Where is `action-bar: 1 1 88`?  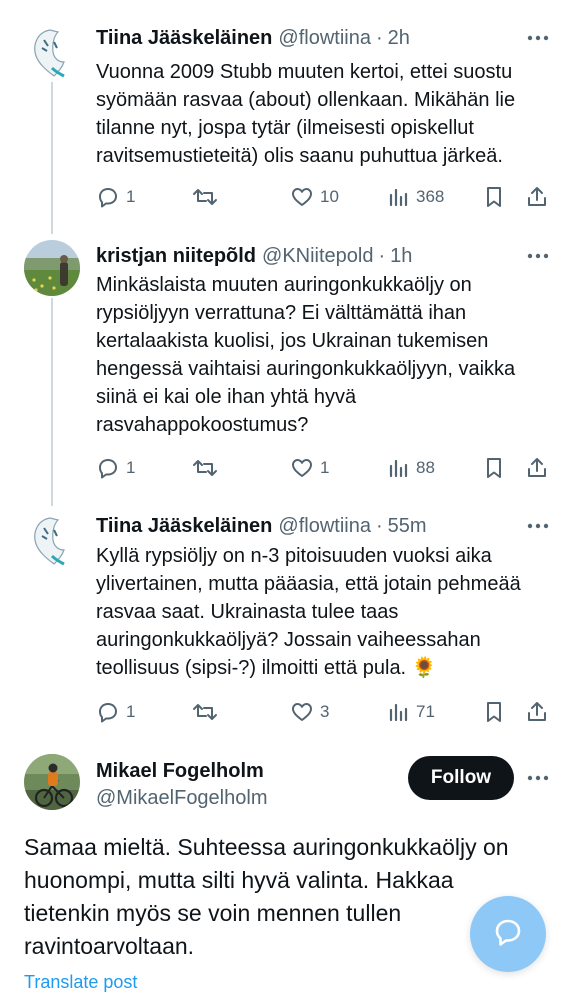 action-bar: 1 1 88 is located at coordinates (323, 468).